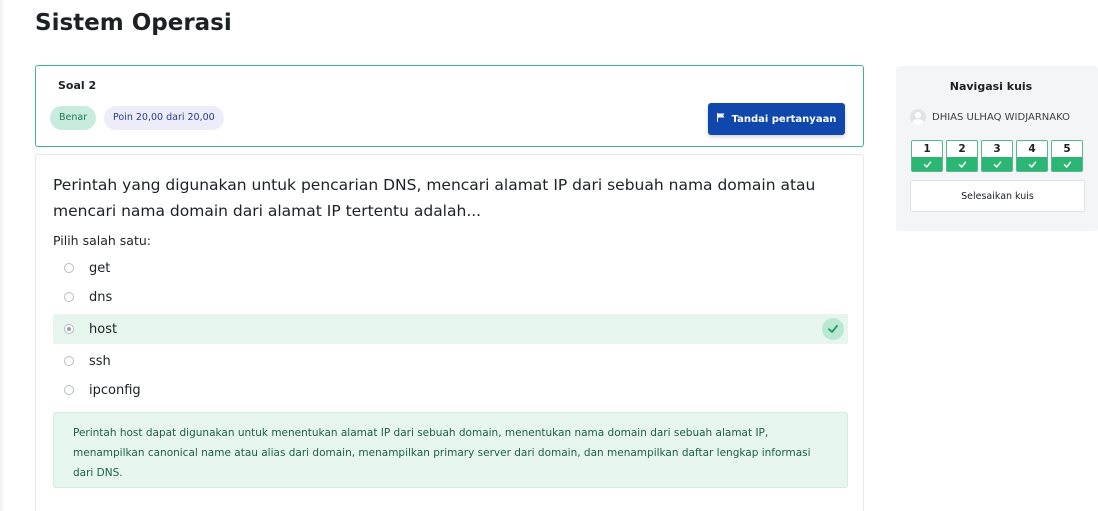 The width and height of the screenshot is (1098, 511). Describe the element at coordinates (69, 329) in the screenshot. I see `answer-radio-selected` at that location.